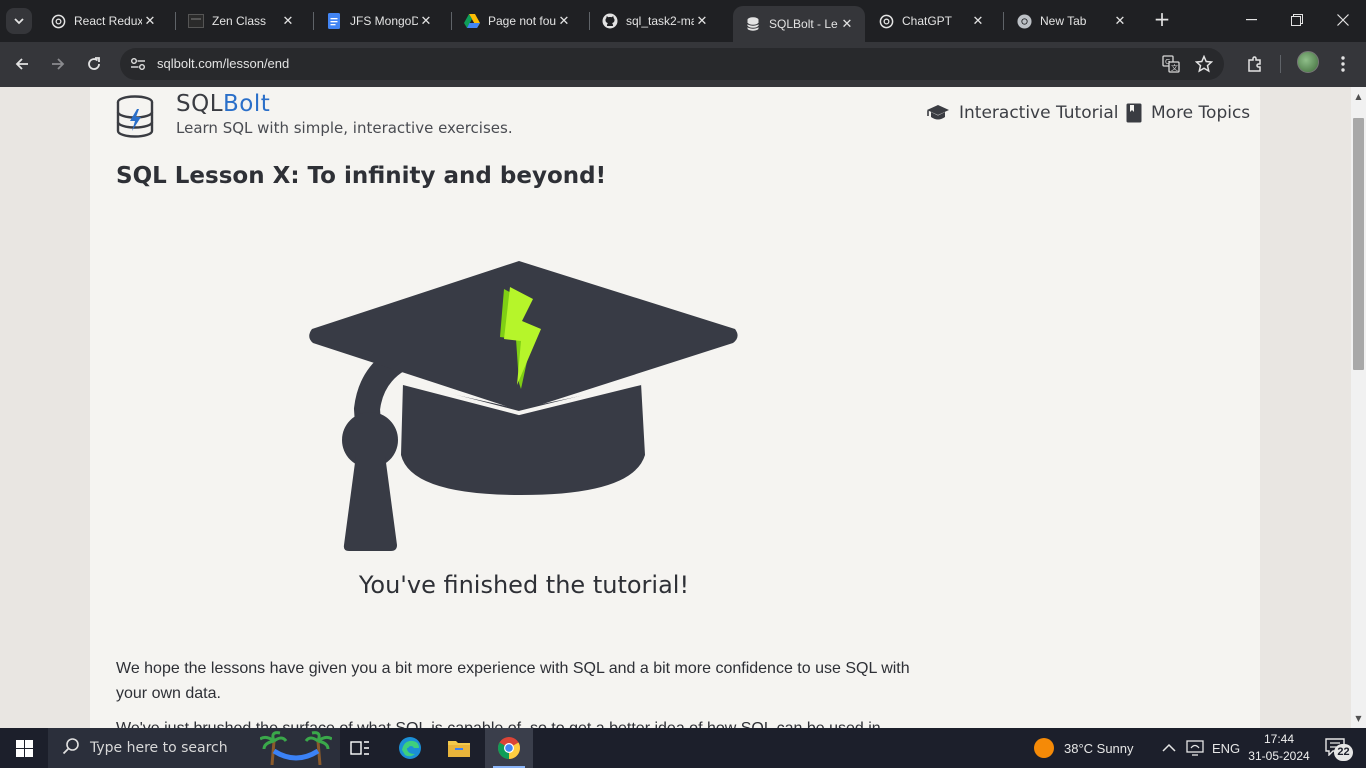  What do you see at coordinates (517, 21) in the screenshot?
I see `tab-page-not-found: Page not fou ✕` at bounding box center [517, 21].